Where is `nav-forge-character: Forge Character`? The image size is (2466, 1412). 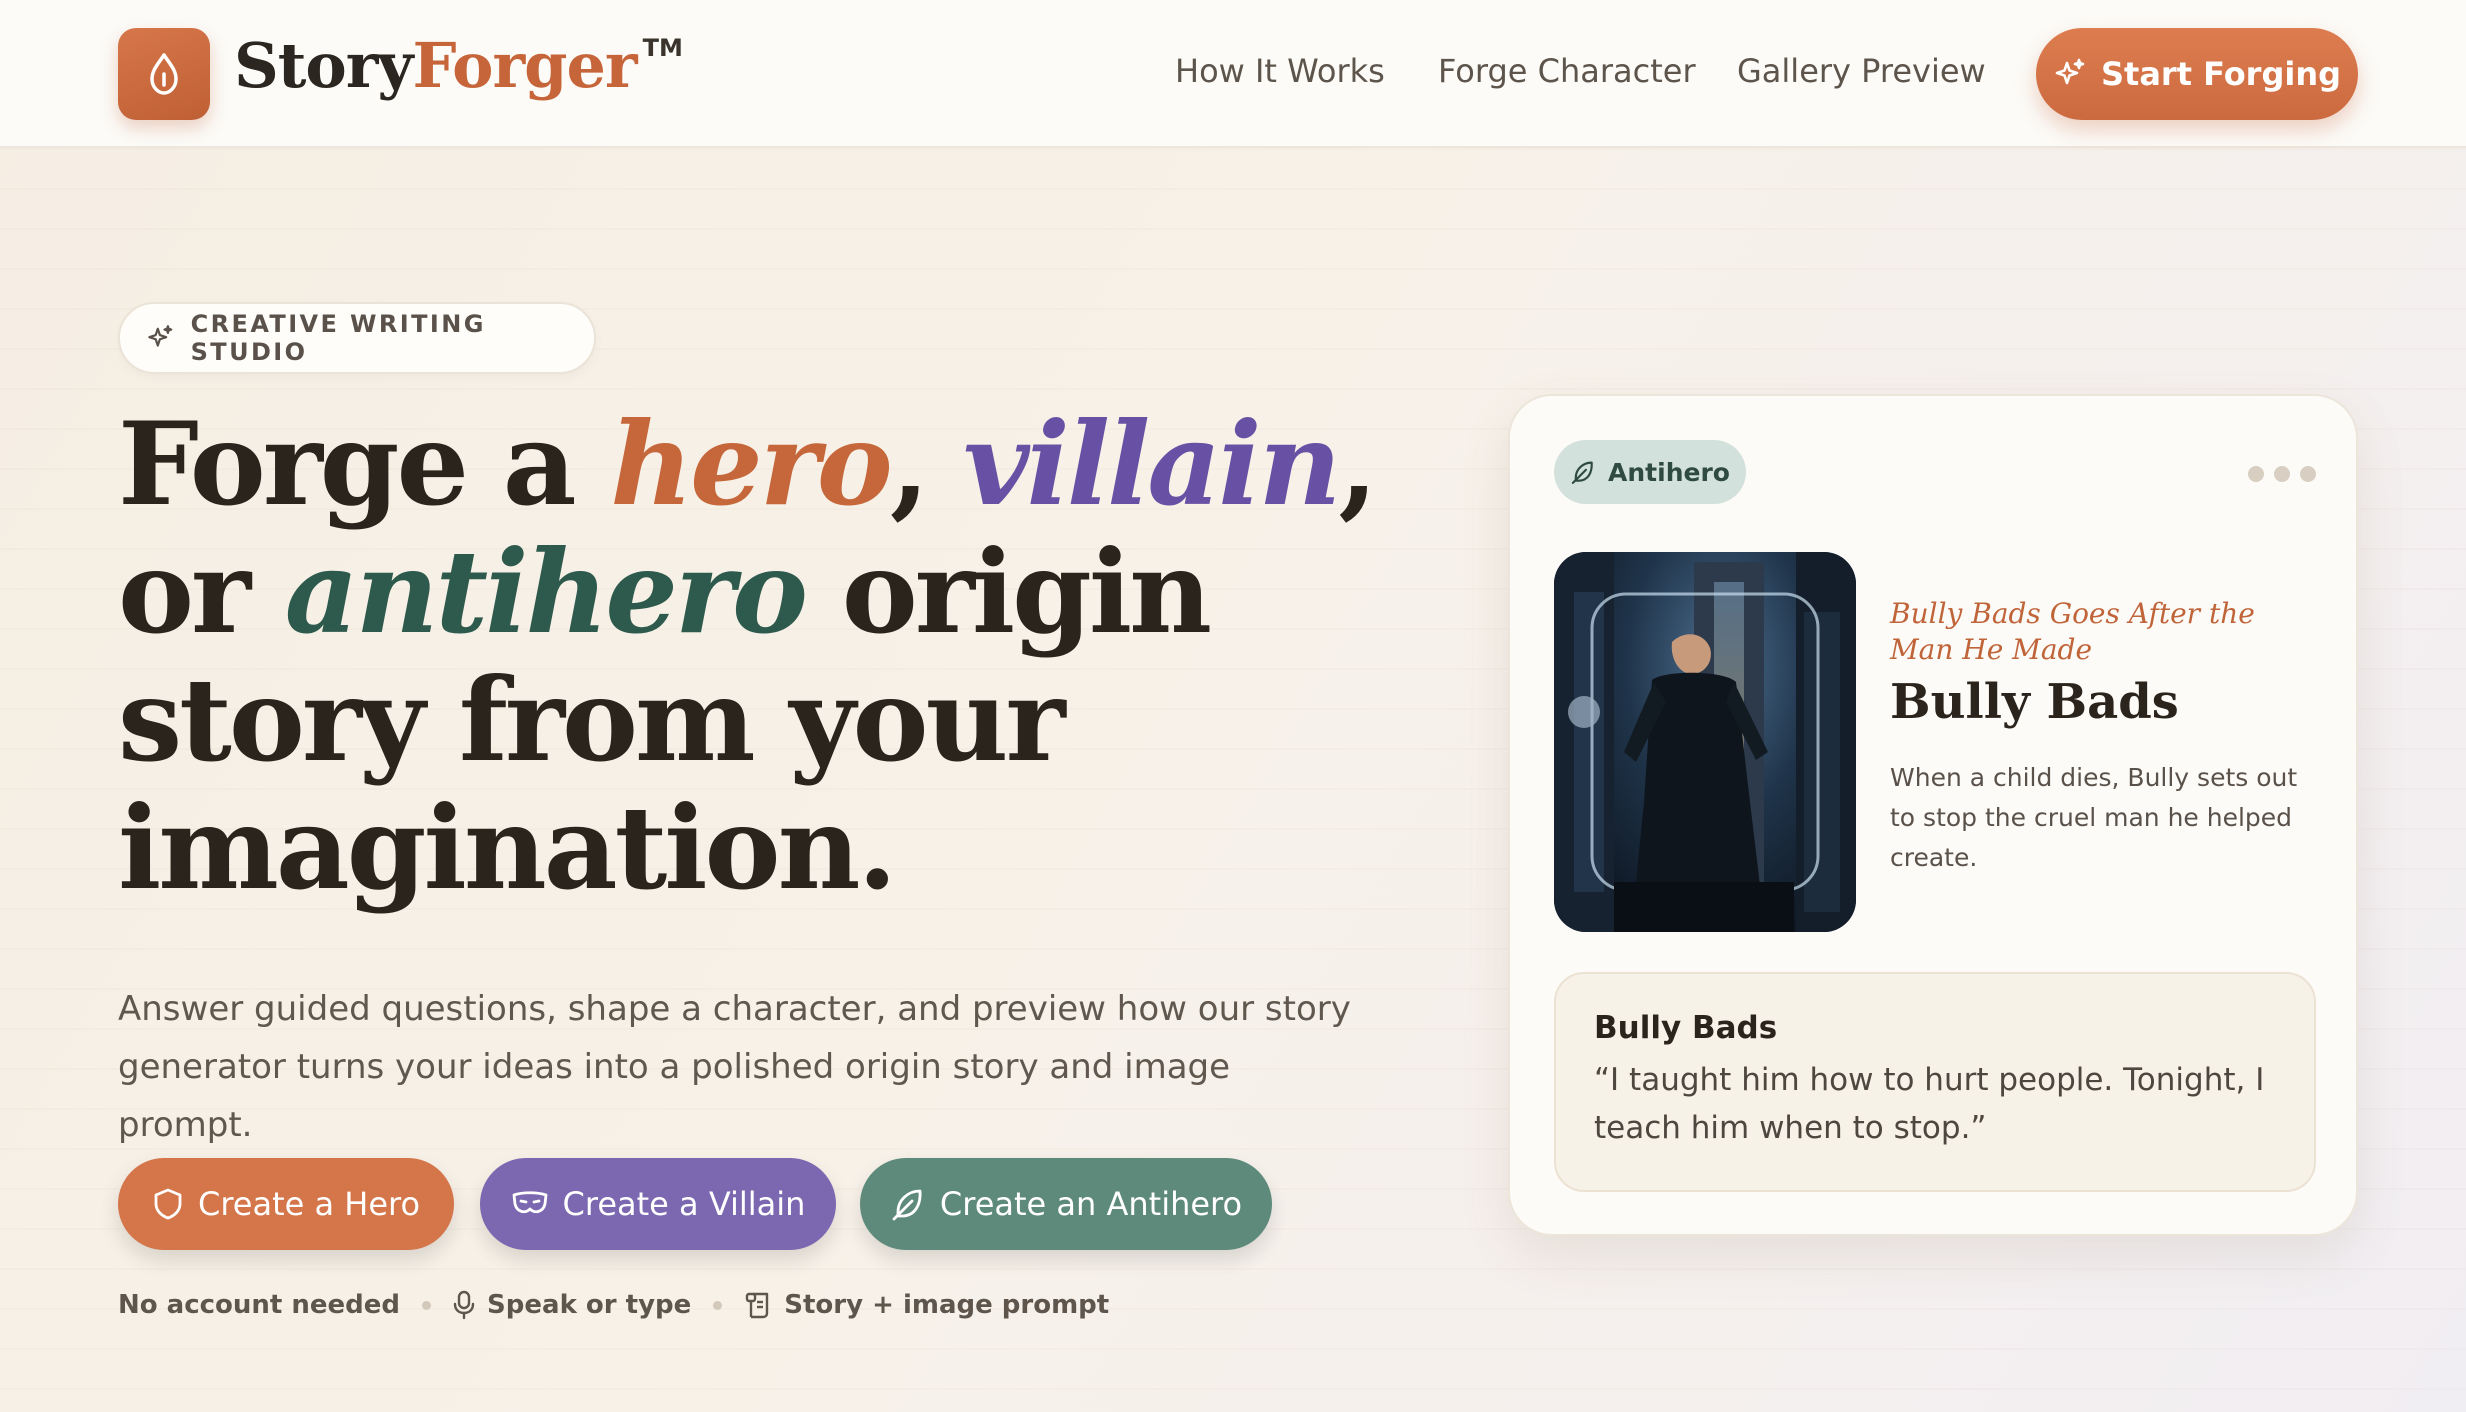
nav-forge-character: Forge Character is located at coordinates (1567, 71).